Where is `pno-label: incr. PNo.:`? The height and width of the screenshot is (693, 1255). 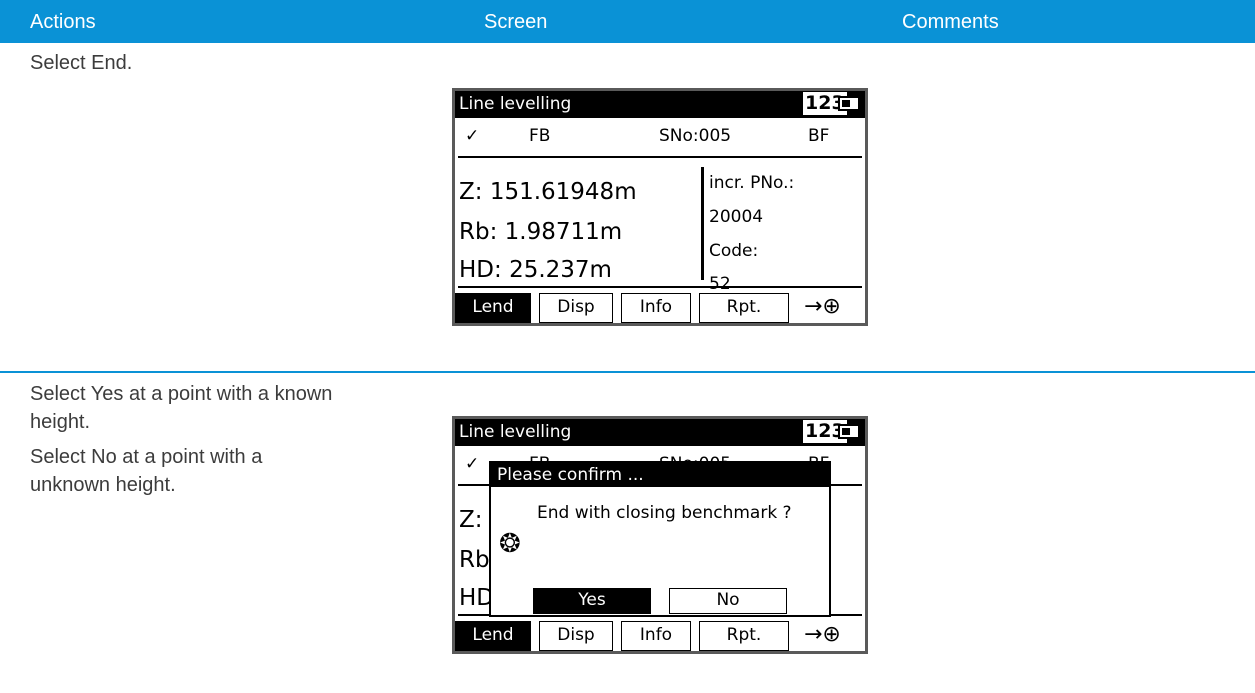
pno-label: incr. PNo.: is located at coordinates (752, 183).